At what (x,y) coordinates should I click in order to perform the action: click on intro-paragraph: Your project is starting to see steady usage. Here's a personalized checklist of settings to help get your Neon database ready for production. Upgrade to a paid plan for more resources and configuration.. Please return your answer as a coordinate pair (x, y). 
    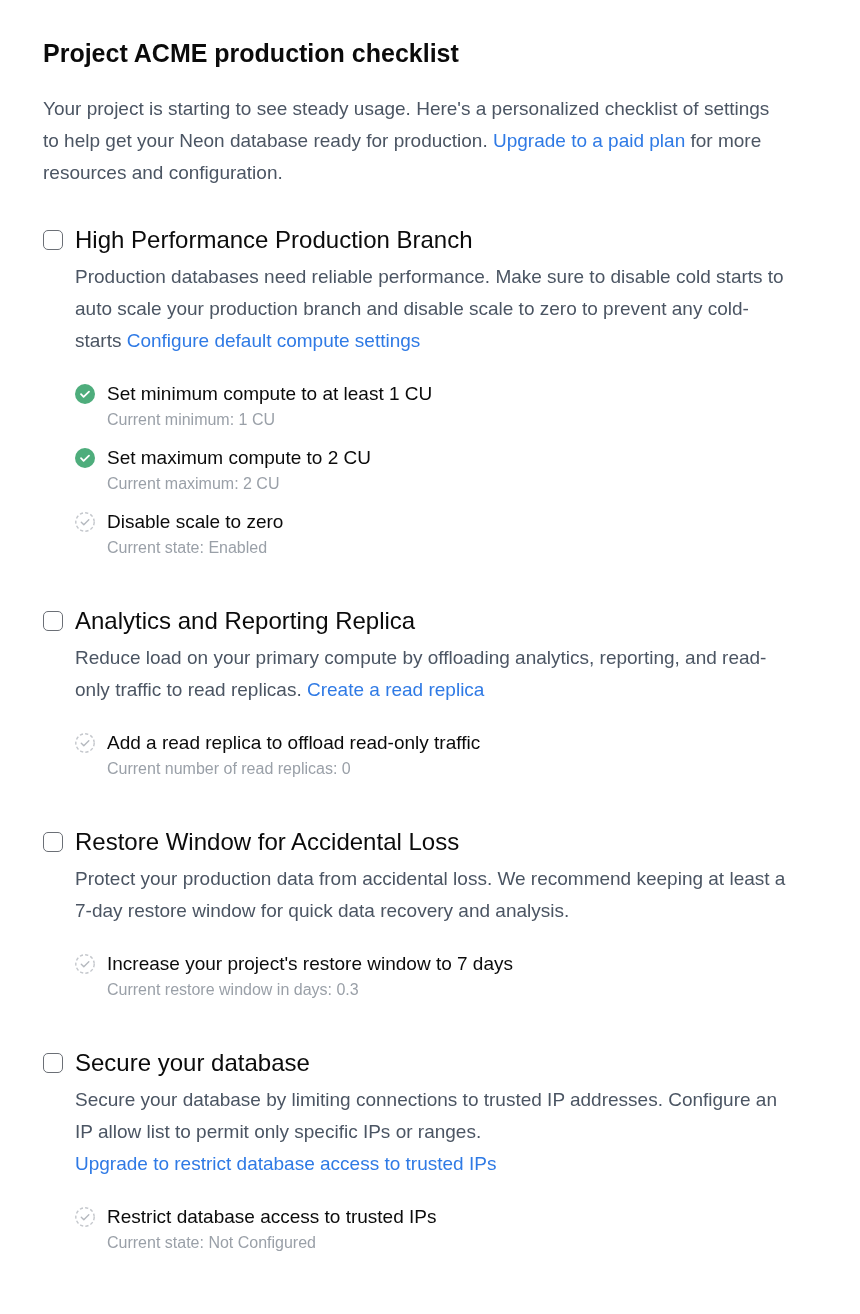
    Looking at the image, I should click on (407, 141).